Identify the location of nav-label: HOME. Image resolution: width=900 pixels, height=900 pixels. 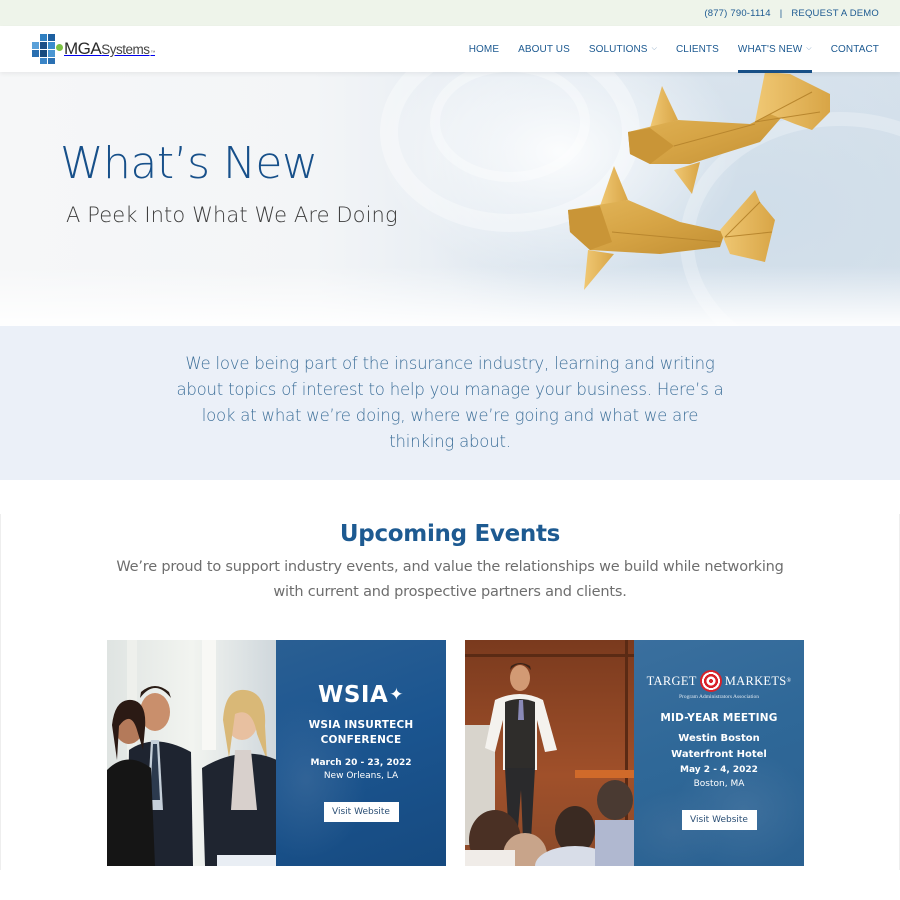
(484, 49).